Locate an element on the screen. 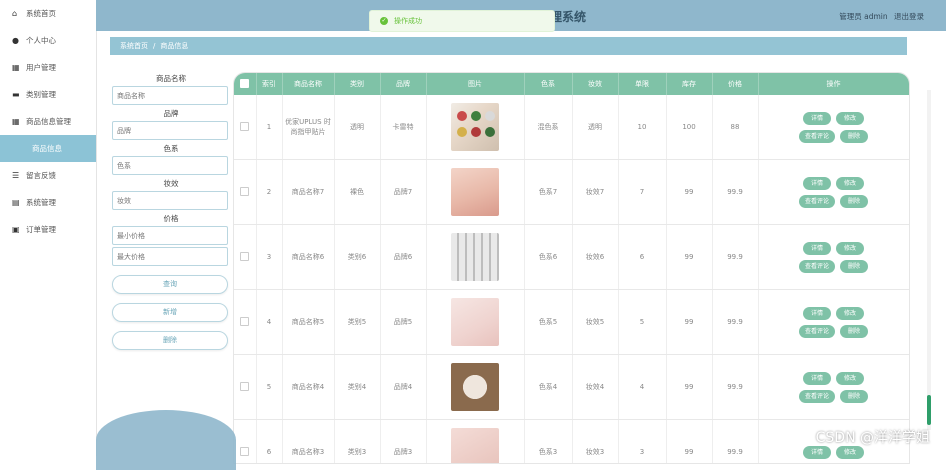 The width and height of the screenshot is (946, 470). order-icon: ▣ is located at coordinates (16, 229).